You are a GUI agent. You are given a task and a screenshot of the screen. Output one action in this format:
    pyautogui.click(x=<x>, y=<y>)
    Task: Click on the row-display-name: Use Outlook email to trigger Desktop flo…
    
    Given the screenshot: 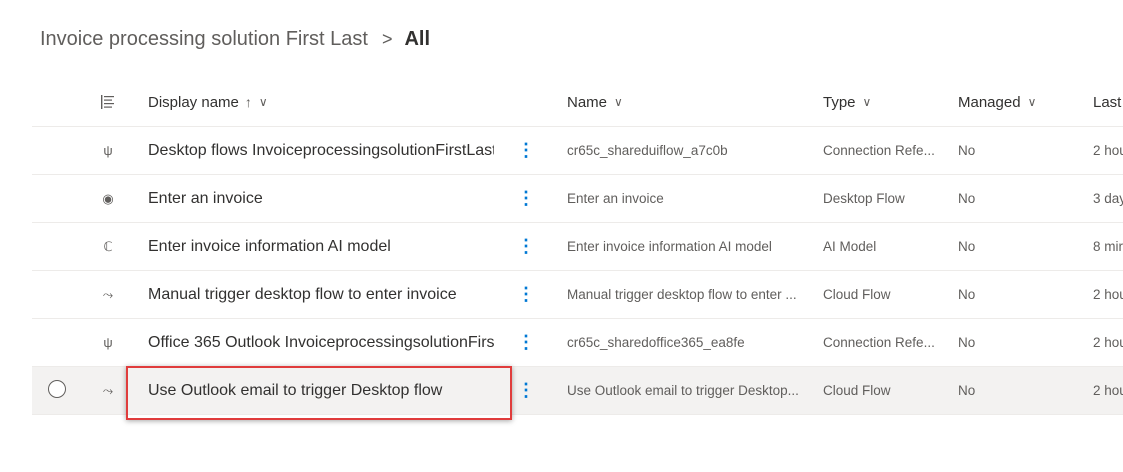 What is the action you would take?
    pyautogui.click(x=321, y=390)
    